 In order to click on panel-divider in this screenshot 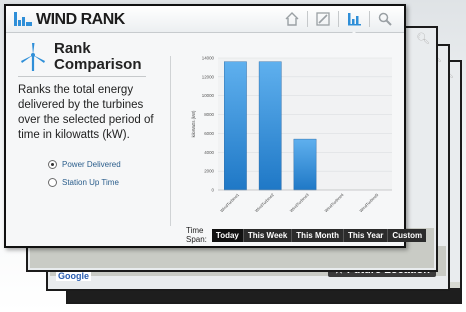, I will do `click(170, 141)`.